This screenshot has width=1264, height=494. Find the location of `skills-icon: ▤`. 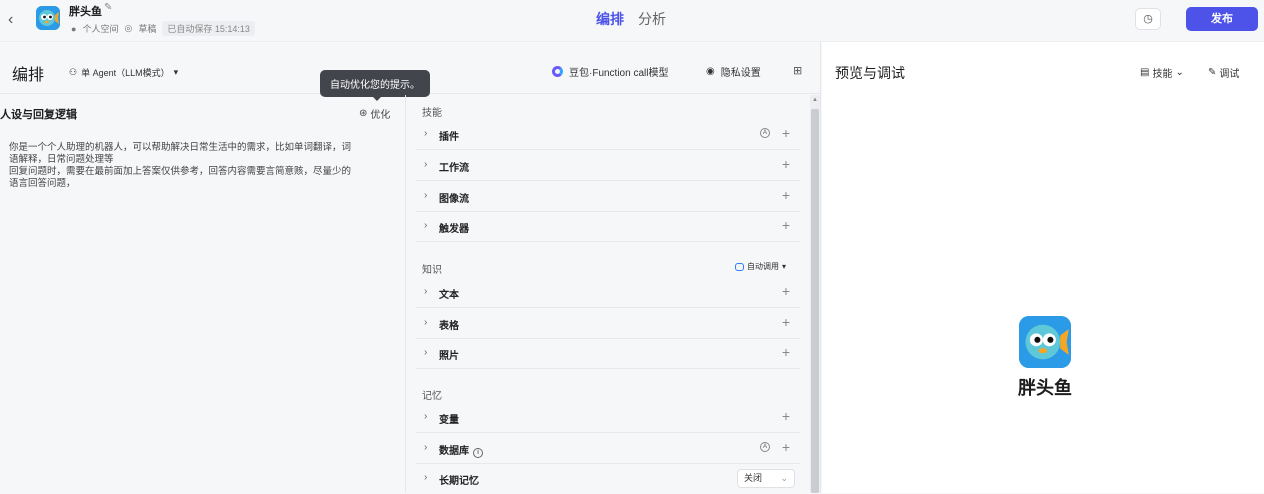

skills-icon: ▤ is located at coordinates (1145, 72).